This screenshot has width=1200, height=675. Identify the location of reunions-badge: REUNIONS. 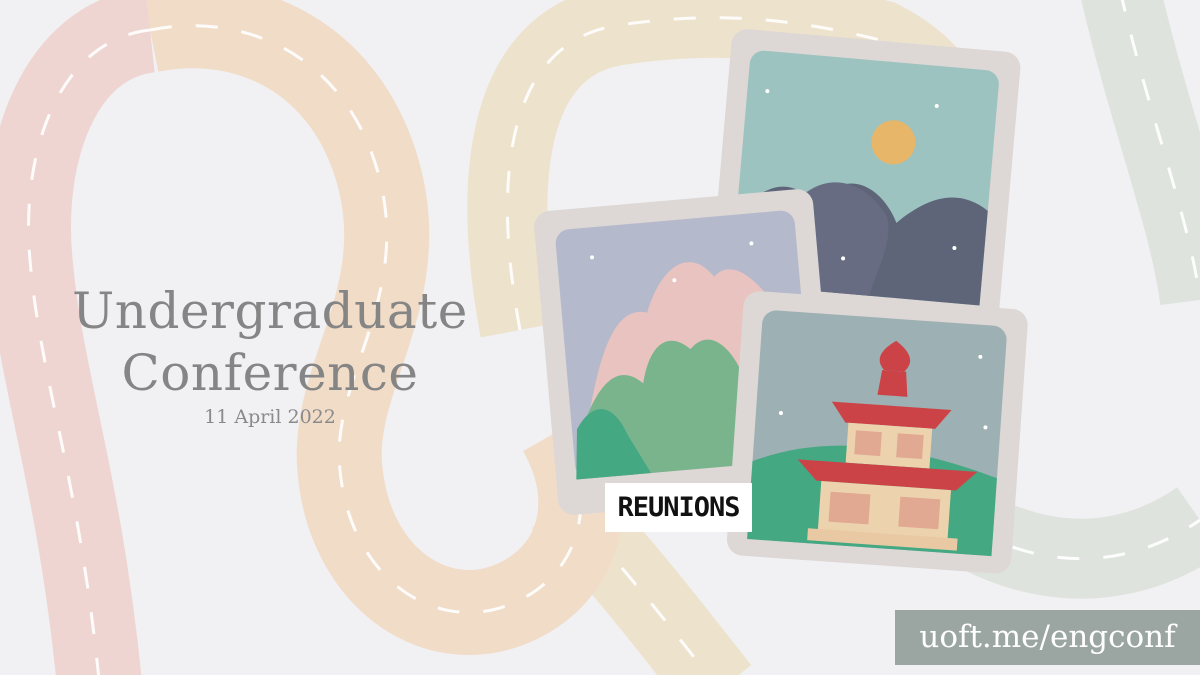
(678, 507).